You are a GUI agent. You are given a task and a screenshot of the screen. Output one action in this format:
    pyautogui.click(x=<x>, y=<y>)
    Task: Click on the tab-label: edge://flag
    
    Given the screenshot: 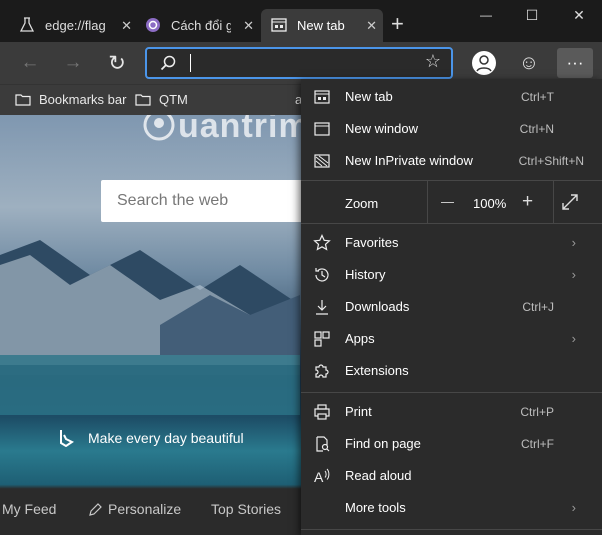 What is the action you would take?
    pyautogui.click(x=75, y=25)
    